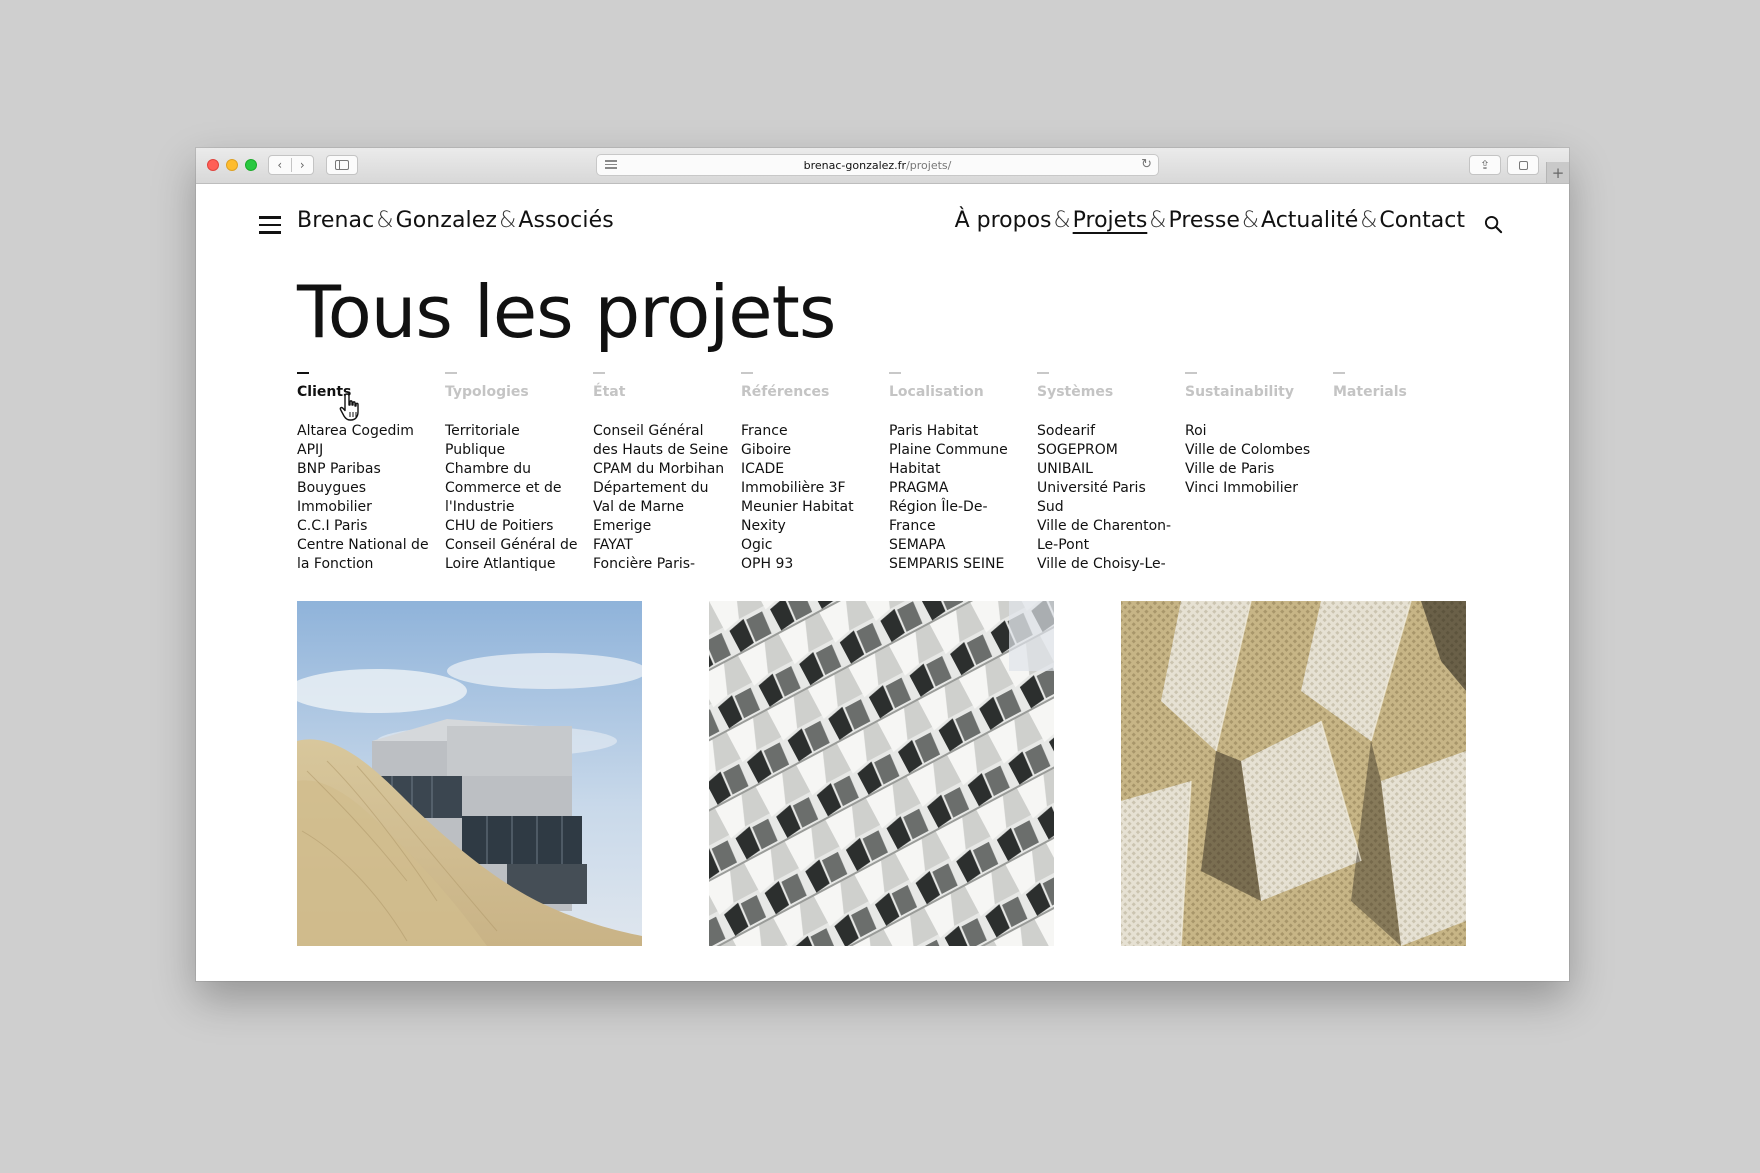 The height and width of the screenshot is (1173, 1760). What do you see at coordinates (1107, 394) in the screenshot?
I see `filter-tab: Systèmes` at bounding box center [1107, 394].